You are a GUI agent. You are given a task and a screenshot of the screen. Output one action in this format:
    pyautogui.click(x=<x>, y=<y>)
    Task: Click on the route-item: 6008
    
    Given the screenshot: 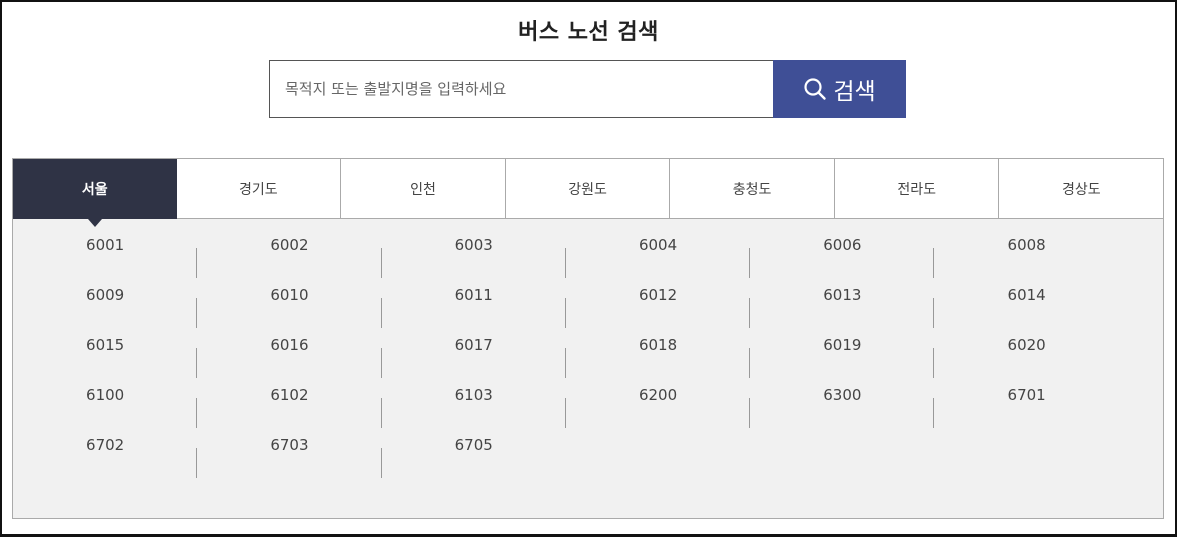 What is the action you would take?
    pyautogui.click(x=1026, y=258)
    